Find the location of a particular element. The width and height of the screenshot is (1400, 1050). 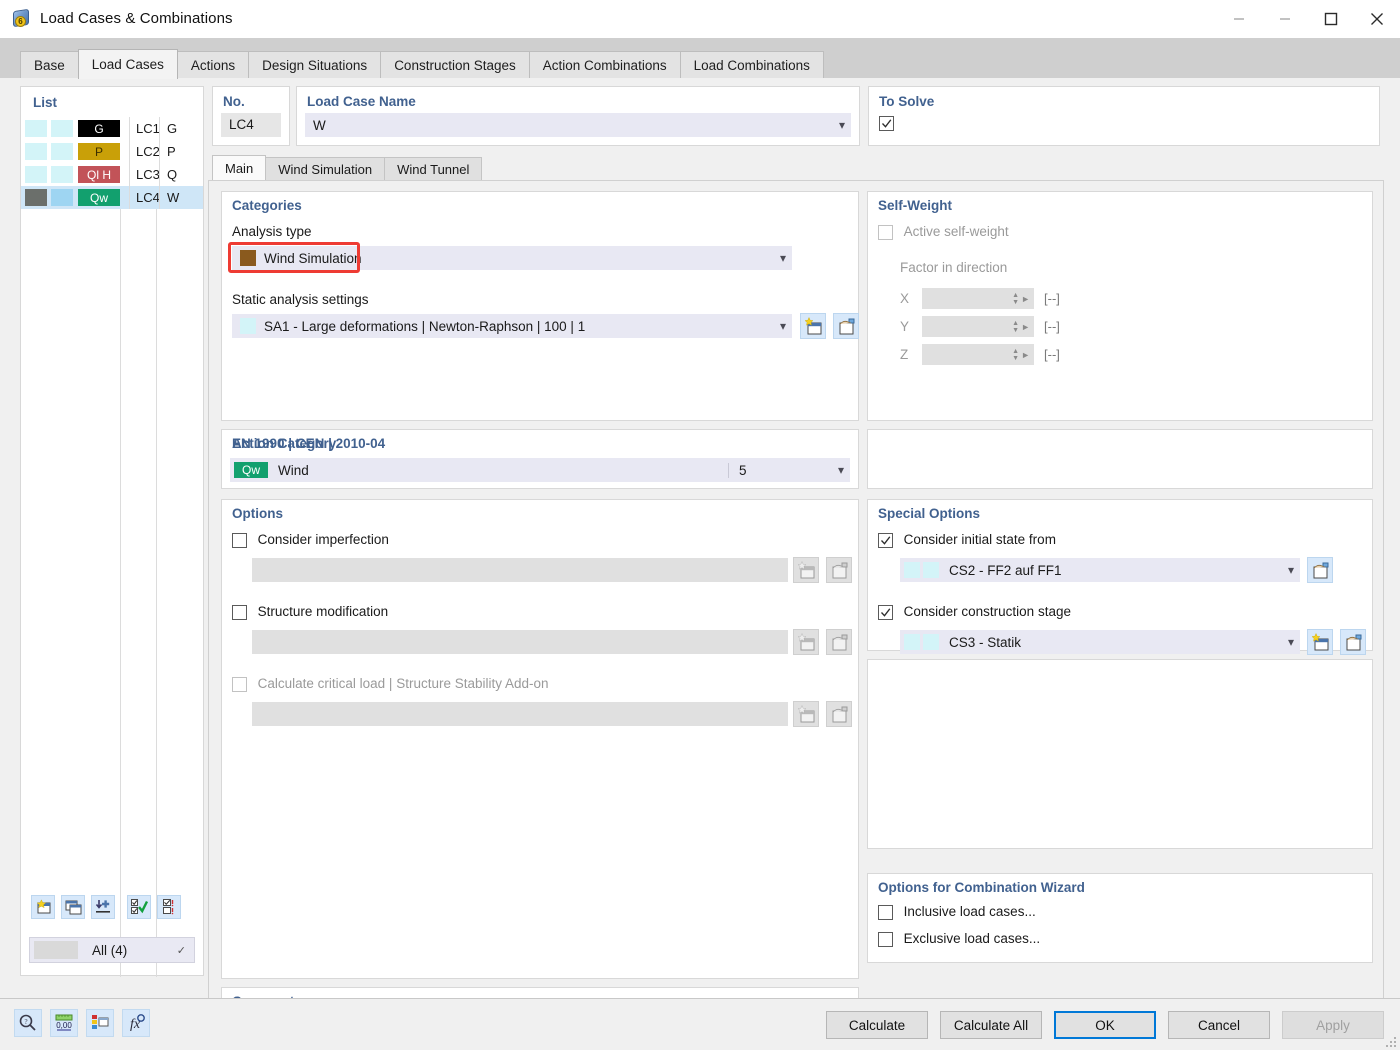

tab-wind-tunnel: Wind Tunnel is located at coordinates (433, 169).